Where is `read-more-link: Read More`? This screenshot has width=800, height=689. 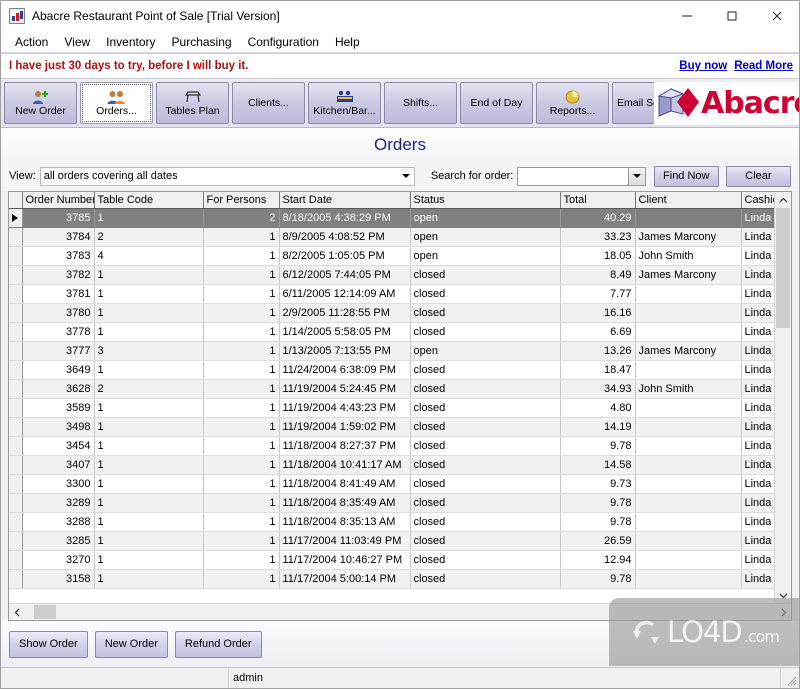
read-more-link: Read More is located at coordinates (763, 66).